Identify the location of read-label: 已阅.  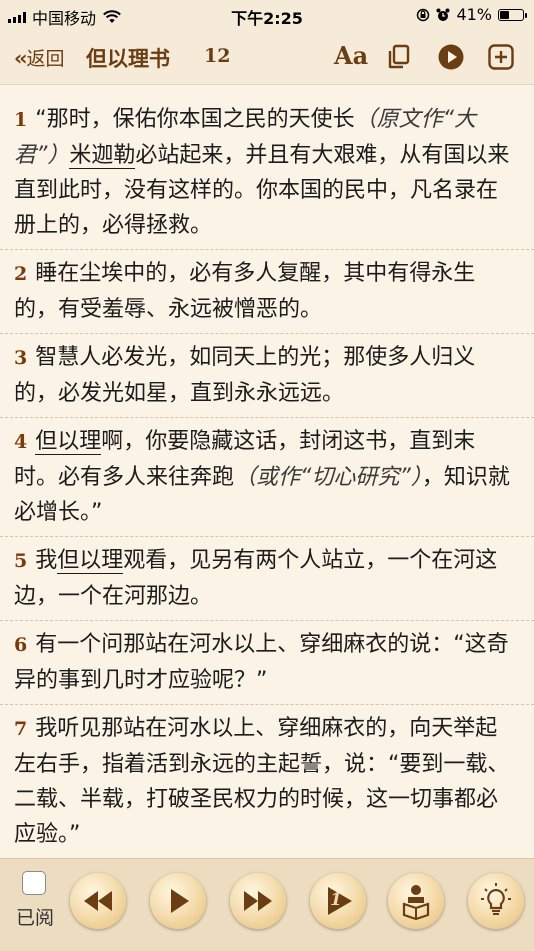
(35, 918).